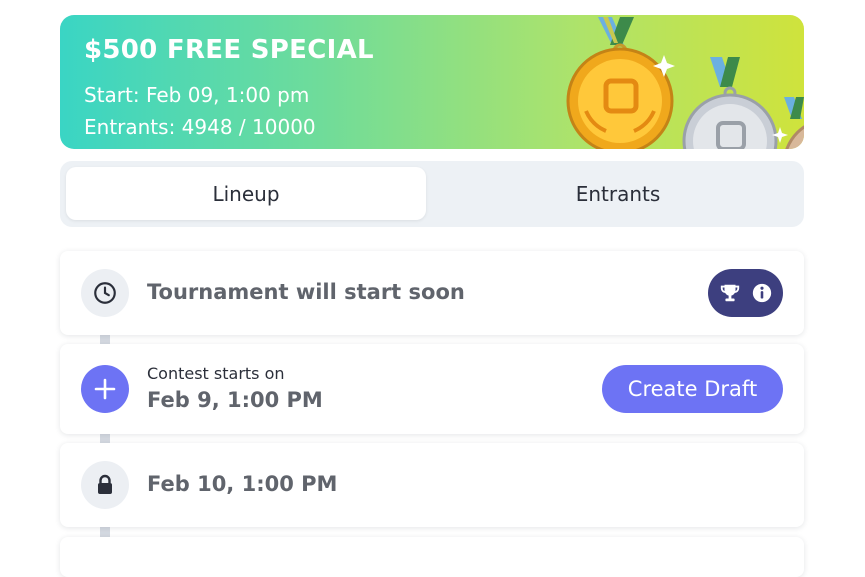  Describe the element at coordinates (692, 389) in the screenshot. I see `create-draft-button: Create Draft` at that location.